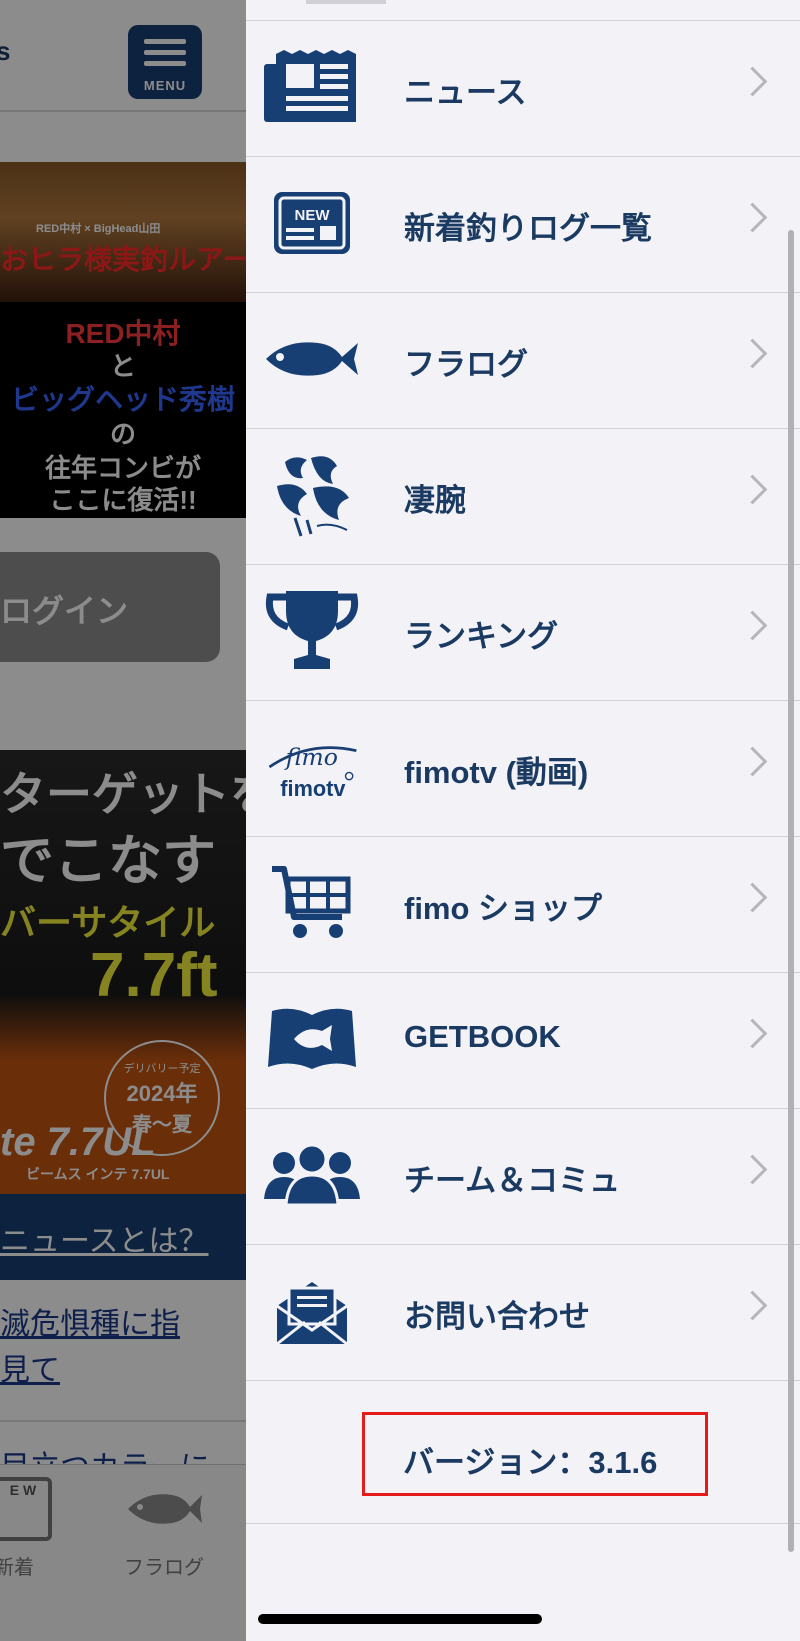 This screenshot has width=800, height=1641. Describe the element at coordinates (312, 1311) in the screenshot. I see `mail-icon` at that location.